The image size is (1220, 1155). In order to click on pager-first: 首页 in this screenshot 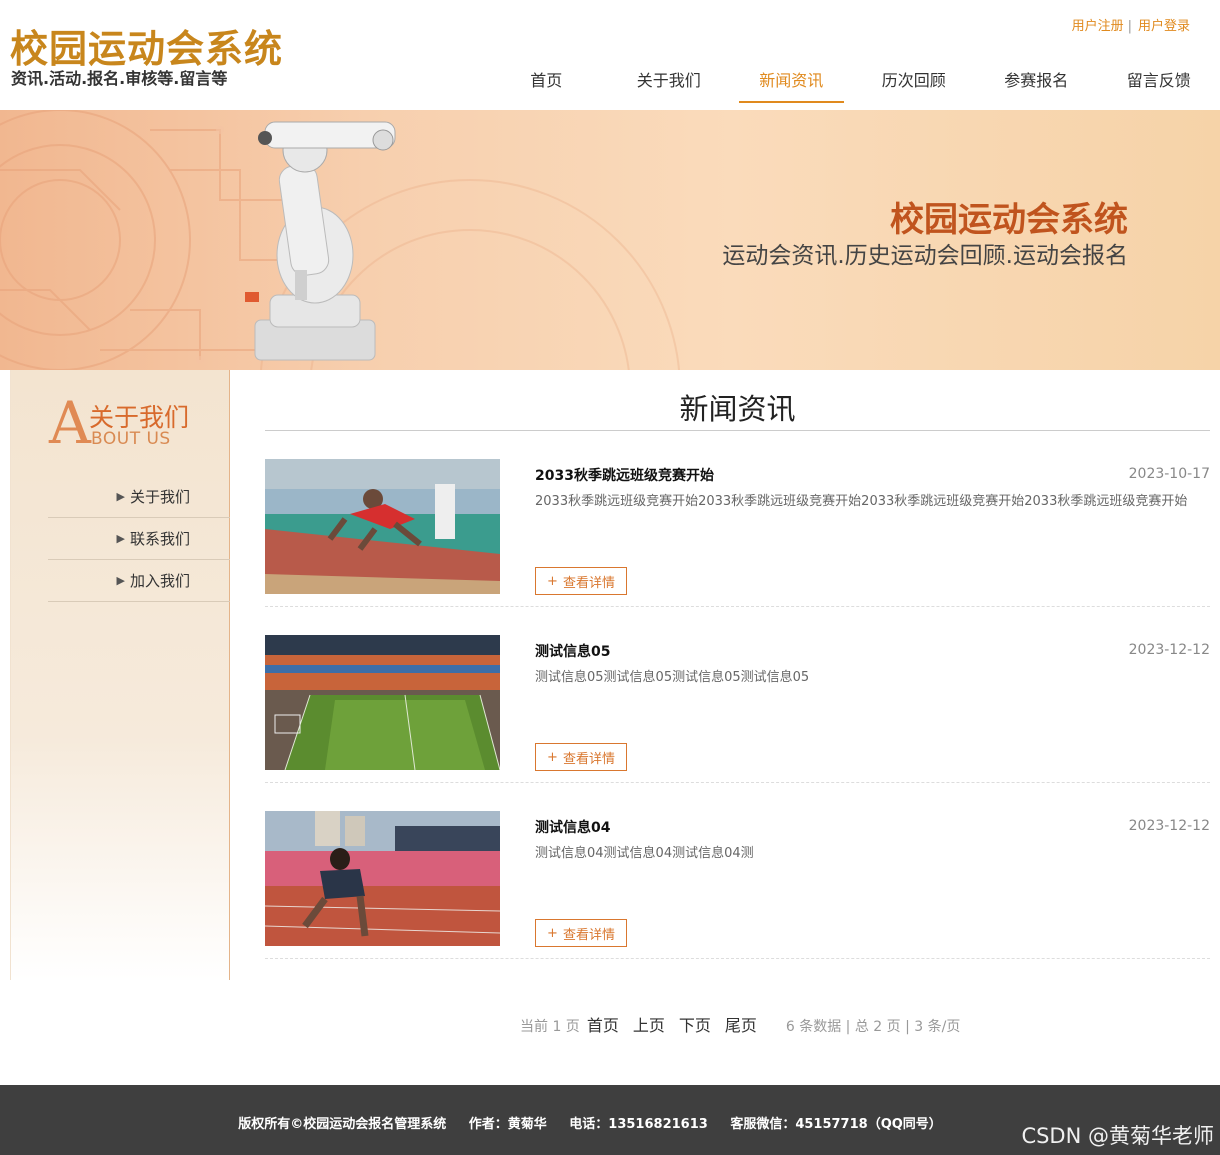, I will do `click(603, 1024)`.